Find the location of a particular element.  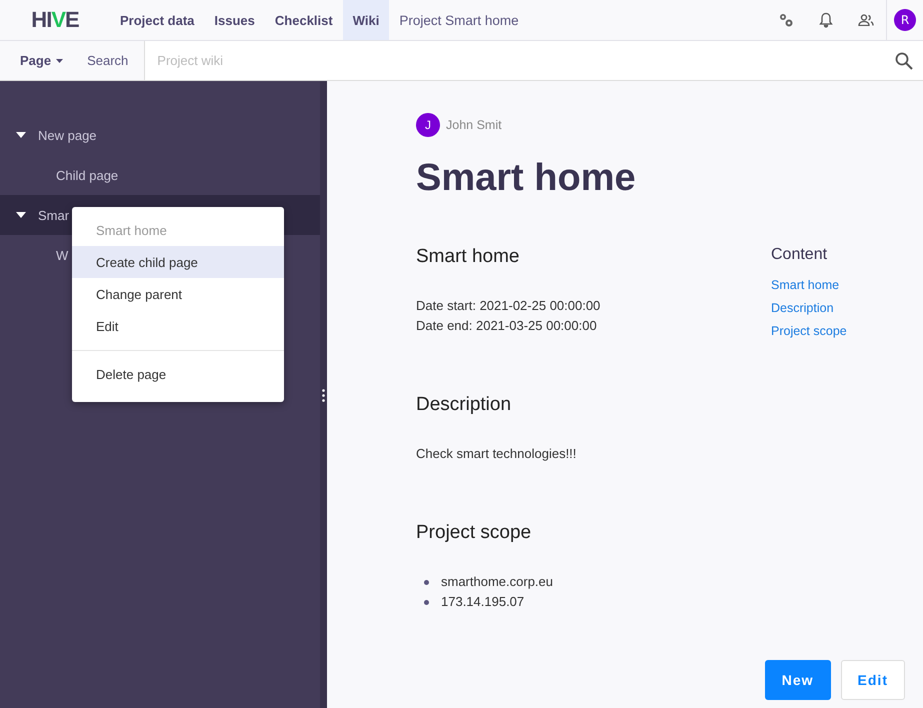

toc-title: Content is located at coordinates (799, 255).